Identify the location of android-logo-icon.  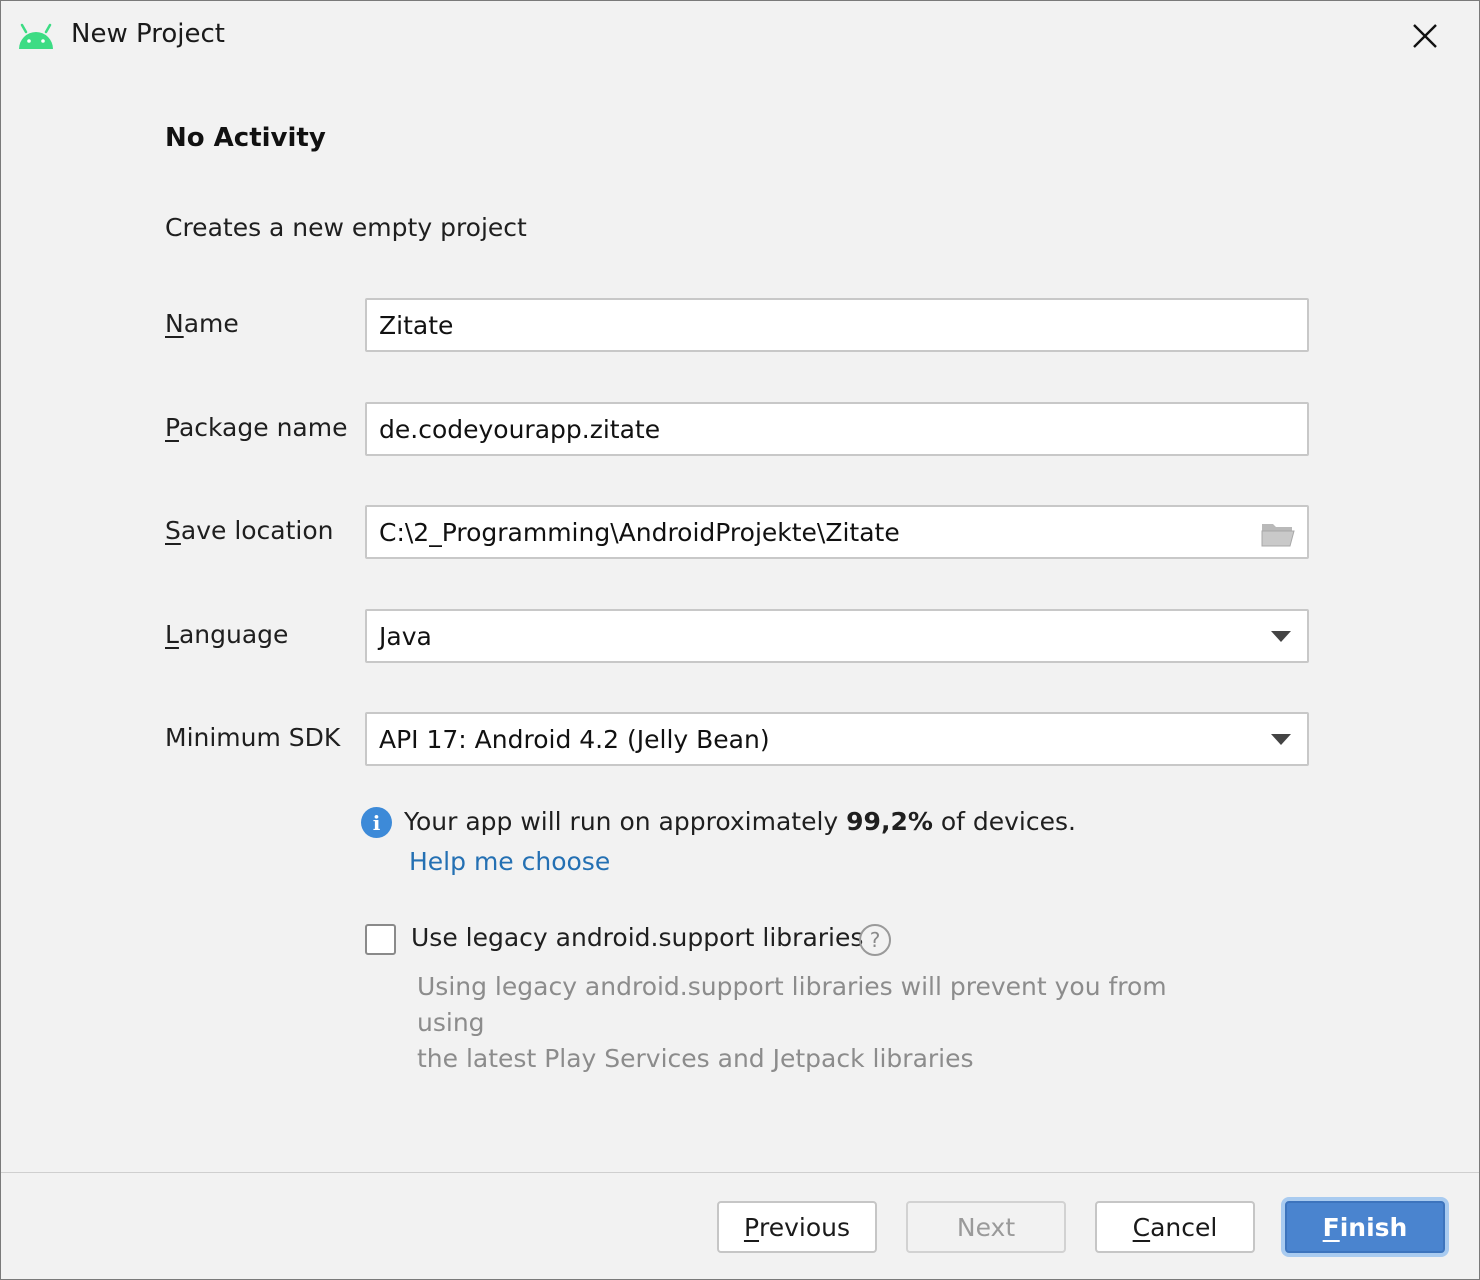
(36, 36).